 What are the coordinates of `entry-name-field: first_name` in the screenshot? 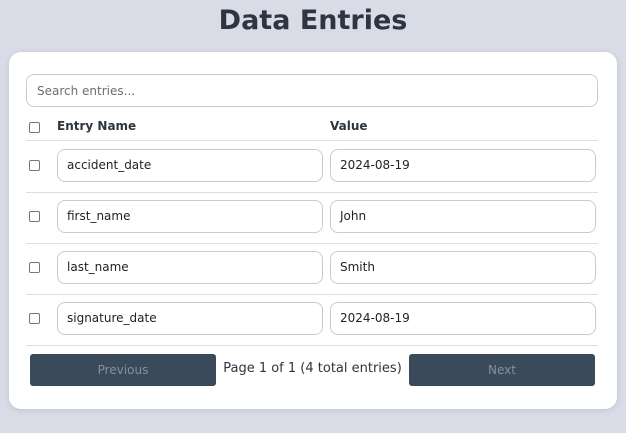 It's located at (190, 216).